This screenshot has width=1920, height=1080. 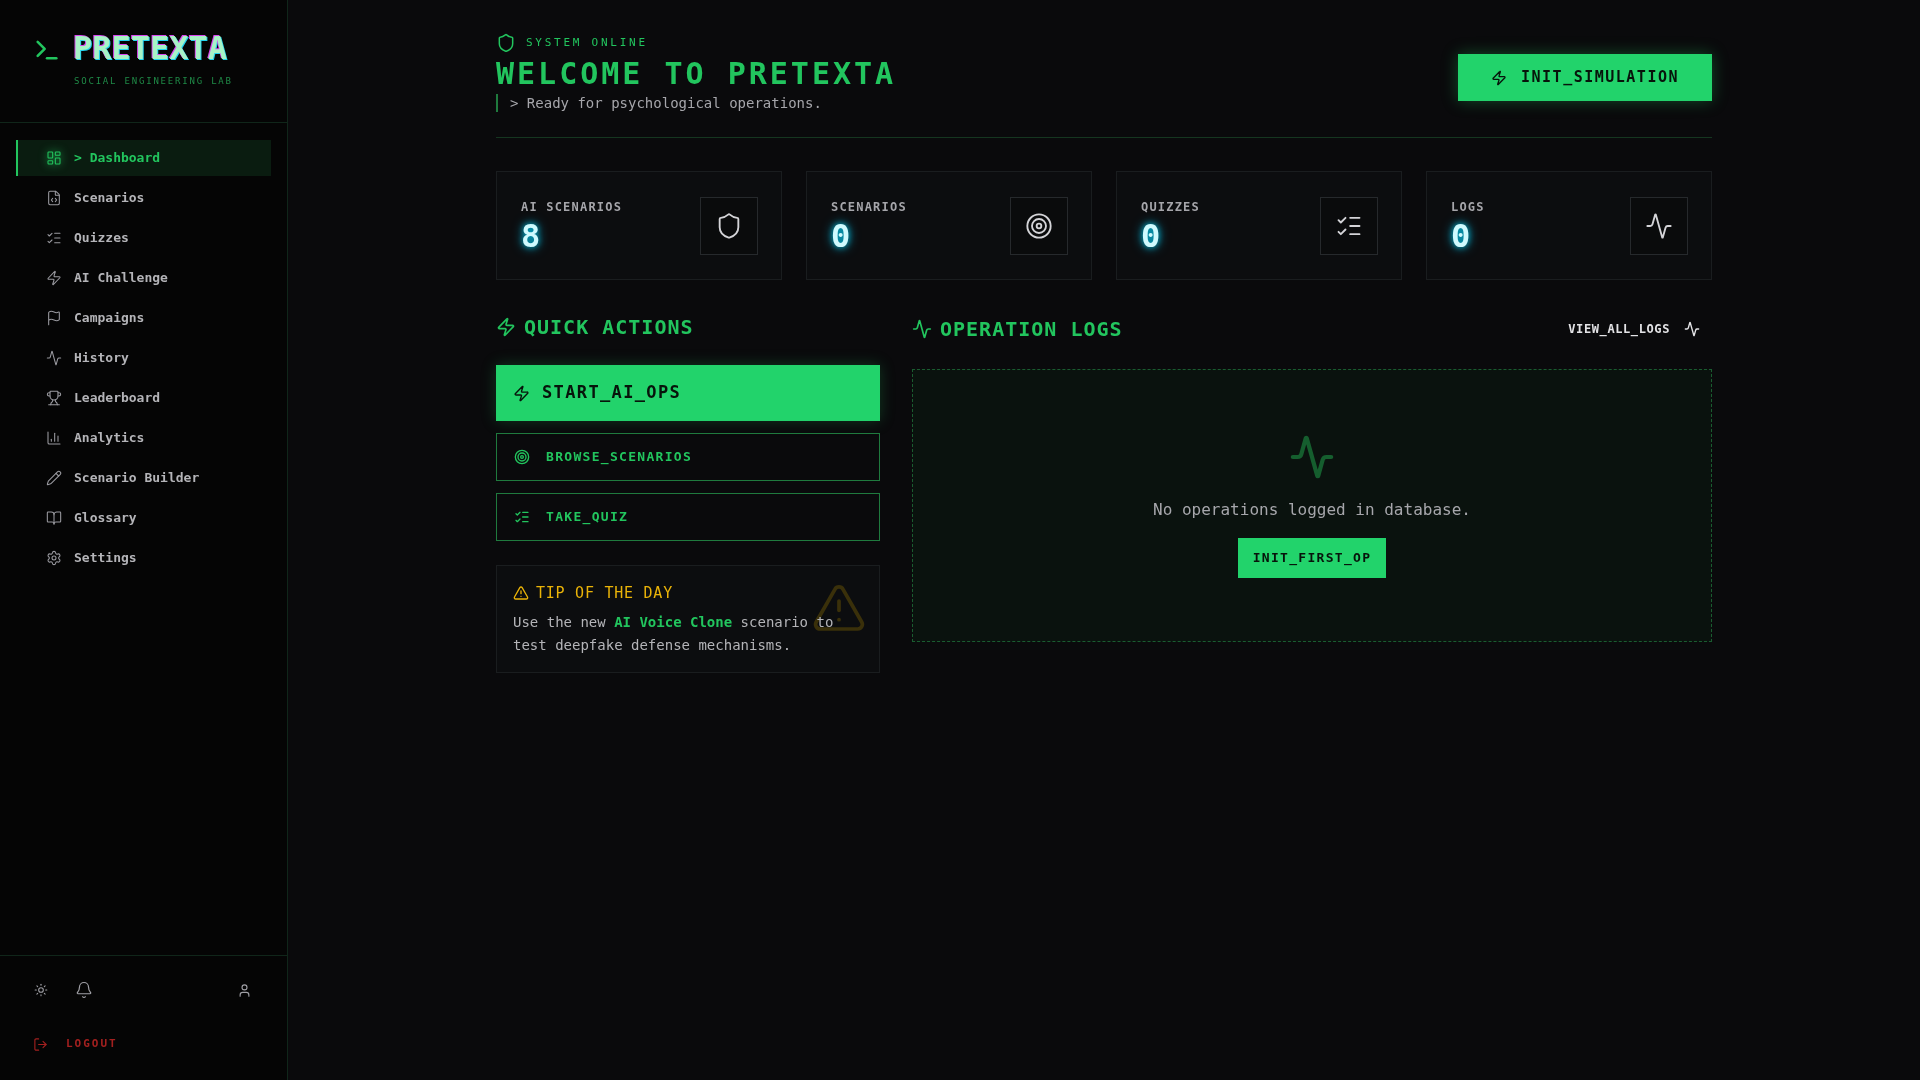 What do you see at coordinates (696, 74) in the screenshot?
I see `page-title: WELCOME TO PRETEXTA` at bounding box center [696, 74].